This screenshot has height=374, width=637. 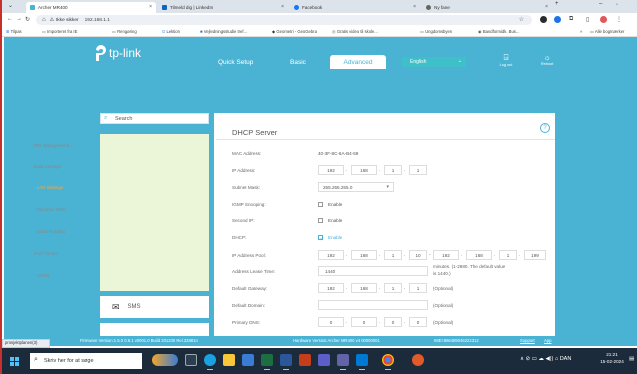 I want to click on gateway-octet-2: 168, so click(x=364, y=288).